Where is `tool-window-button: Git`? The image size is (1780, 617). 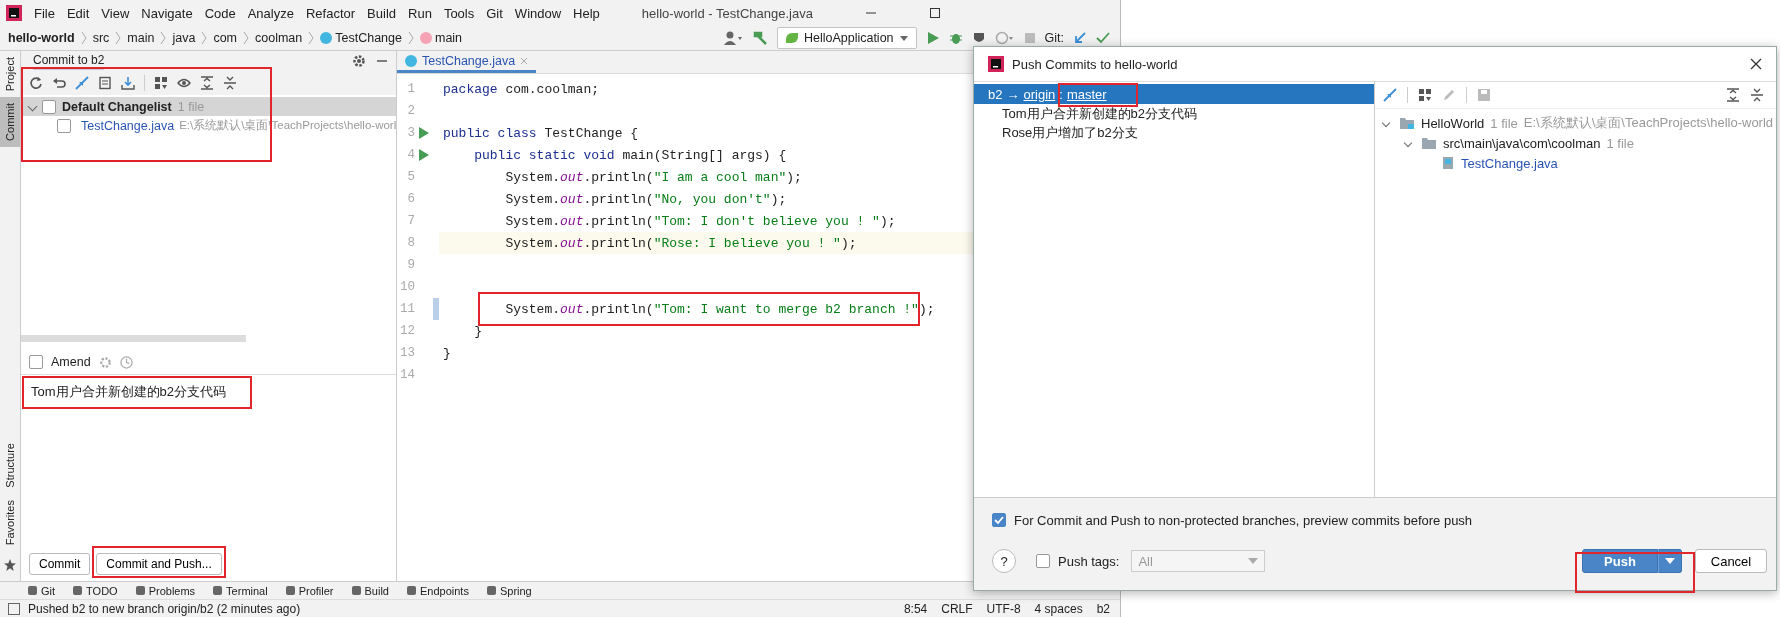
tool-window-button: Git is located at coordinates (42, 590).